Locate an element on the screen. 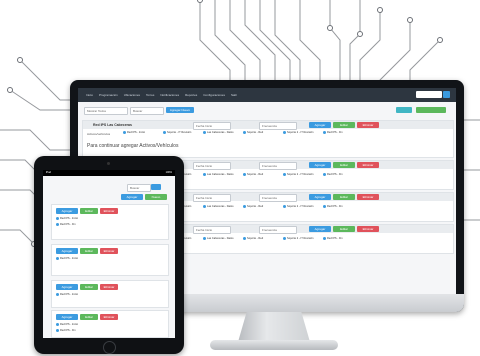 The image size is (480, 356). row-title: Red IPS Las Cabeceras is located at coordinates (112, 125).